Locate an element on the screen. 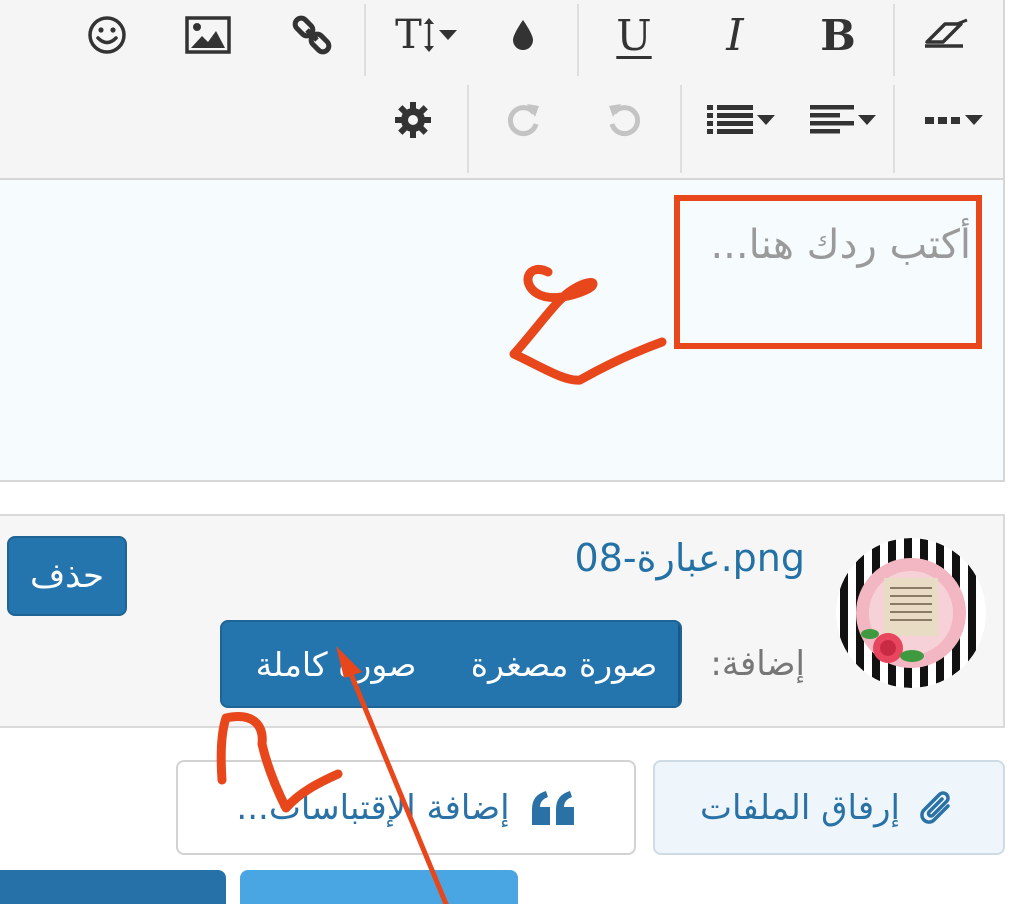 Image resolution: width=1024 pixels, height=904 pixels. italic-icon: I is located at coordinates (735, 35).